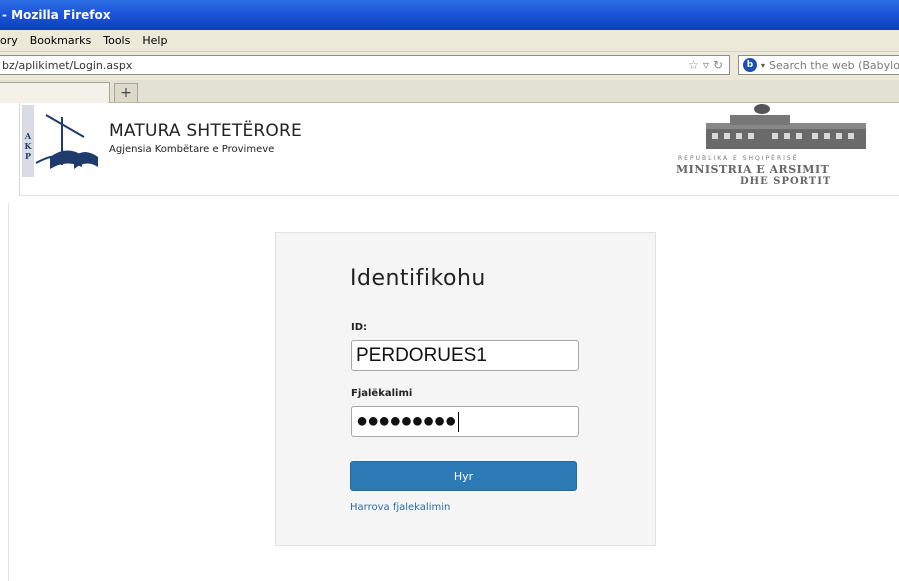  What do you see at coordinates (56, 15) in the screenshot?
I see `window-title: - Mozilla Firefox` at bounding box center [56, 15].